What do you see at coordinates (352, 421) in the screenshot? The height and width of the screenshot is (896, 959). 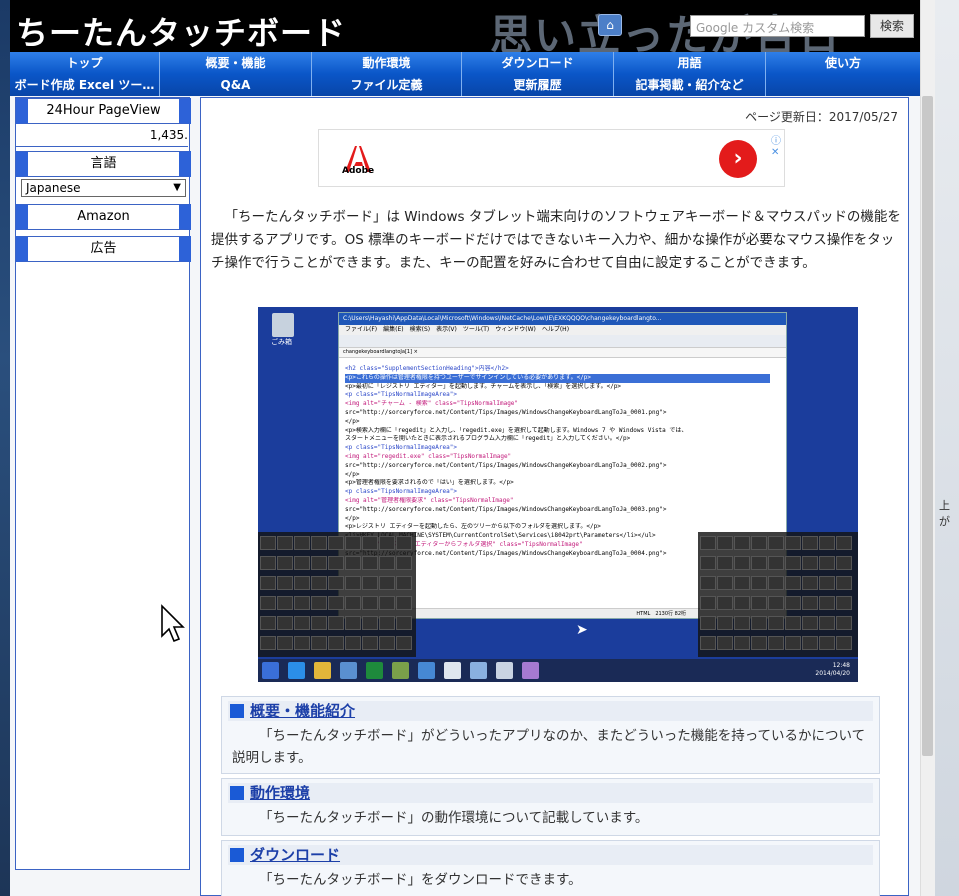 I see `code-line: </p>` at bounding box center [352, 421].